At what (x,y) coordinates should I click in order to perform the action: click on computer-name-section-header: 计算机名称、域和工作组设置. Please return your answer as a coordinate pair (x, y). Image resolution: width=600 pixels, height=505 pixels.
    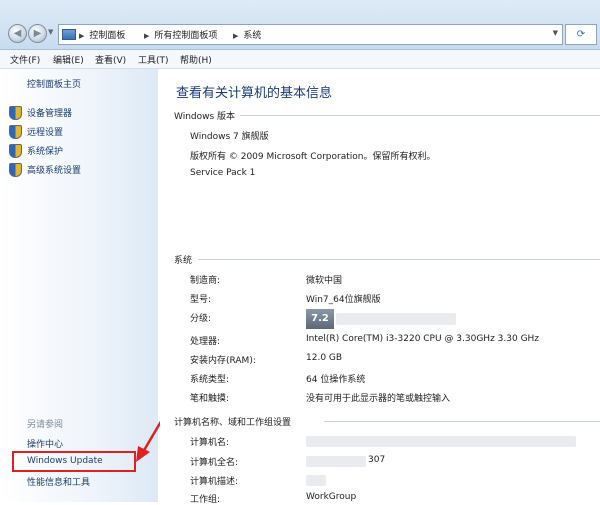
    Looking at the image, I should click on (387, 421).